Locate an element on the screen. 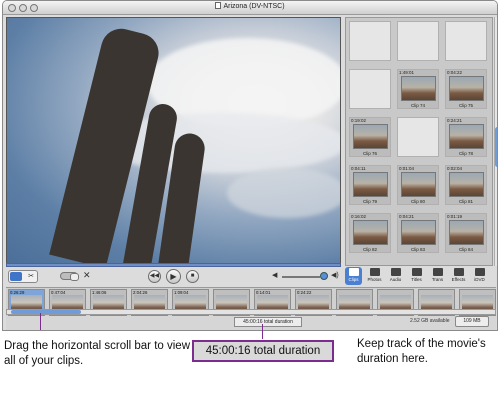  clip-bin-scrollbar is located at coordinates (495, 141).